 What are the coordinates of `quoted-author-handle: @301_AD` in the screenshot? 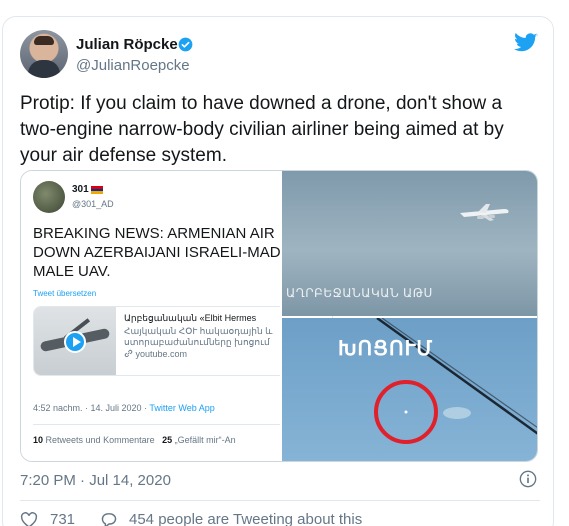 It's located at (93, 204).